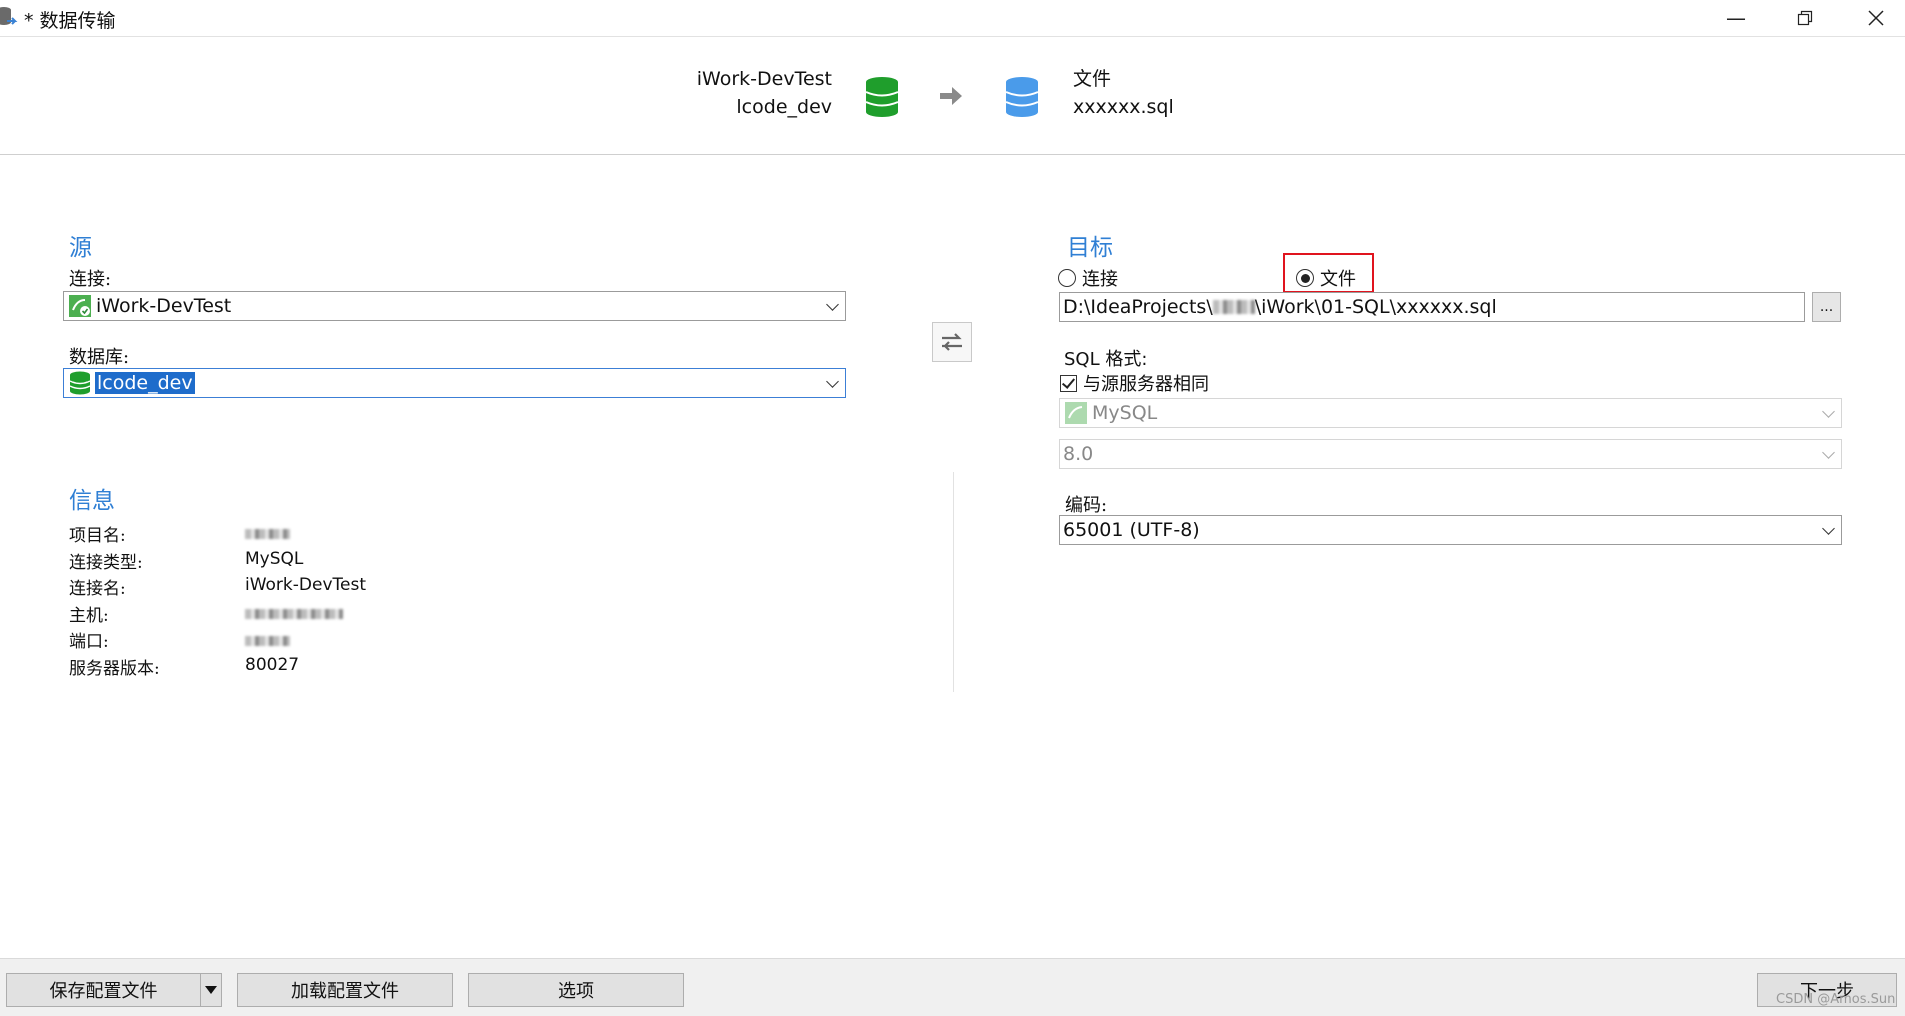  I want to click on source-database-select: lcode_dev, so click(454, 383).